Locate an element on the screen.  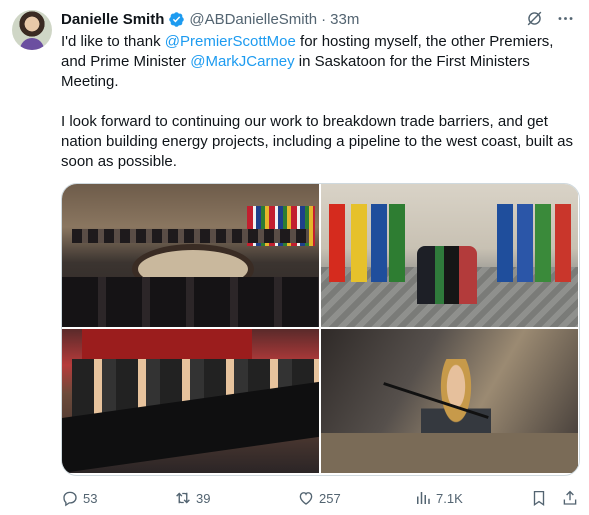
header-actions is located at coordinates (550, 18).